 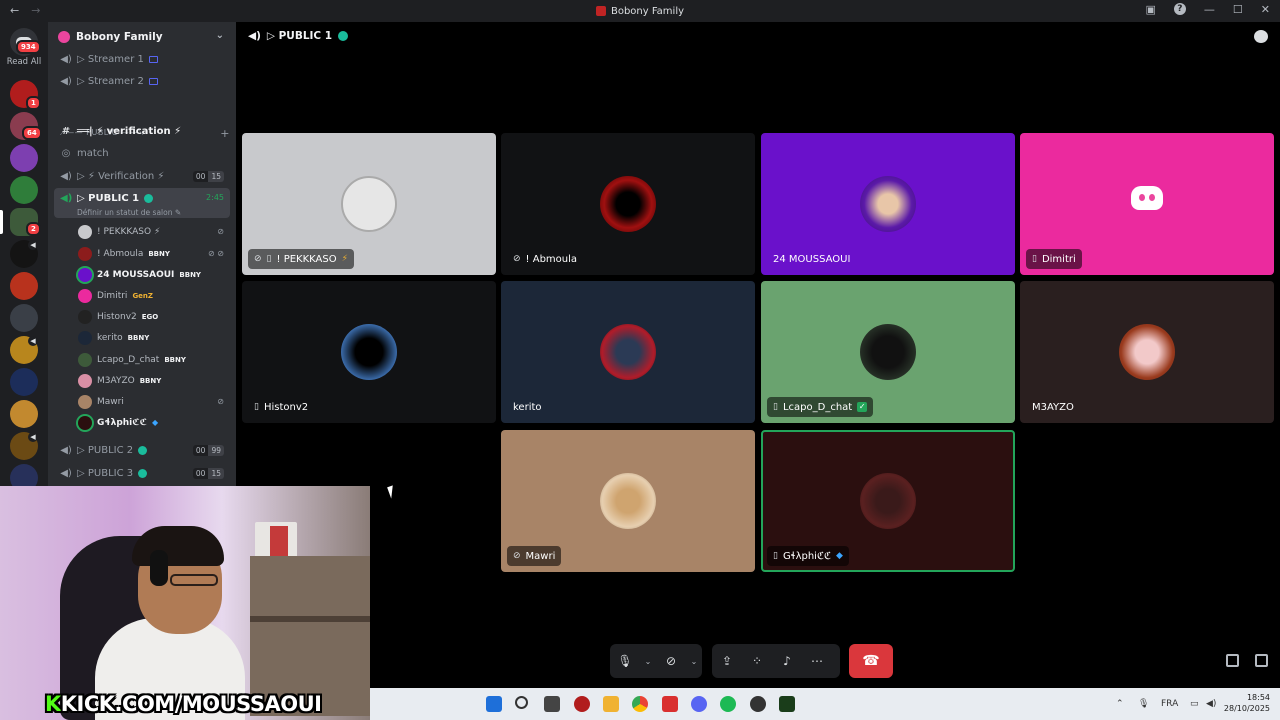 What do you see at coordinates (628, 204) in the screenshot?
I see `participant-tile: ⊘ ! Abmoula` at bounding box center [628, 204].